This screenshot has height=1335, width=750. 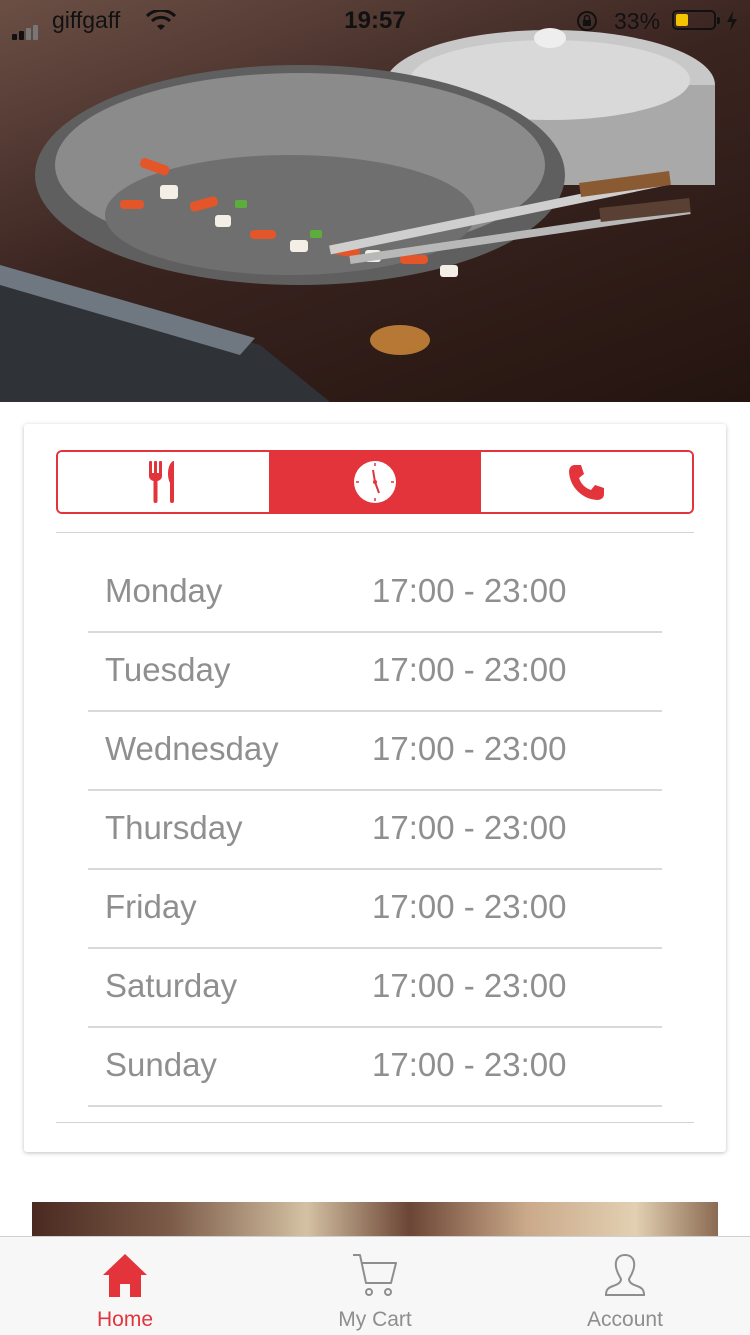 I want to click on hours-row: Wednesday 17:00 - 23:00, so click(x=375, y=751).